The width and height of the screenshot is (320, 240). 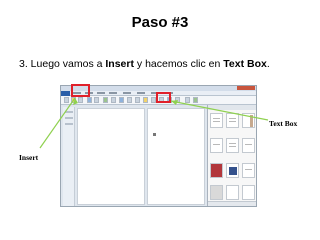 What do you see at coordinates (141, 93) in the screenshot?
I see `tab-mailings` at bounding box center [141, 93].